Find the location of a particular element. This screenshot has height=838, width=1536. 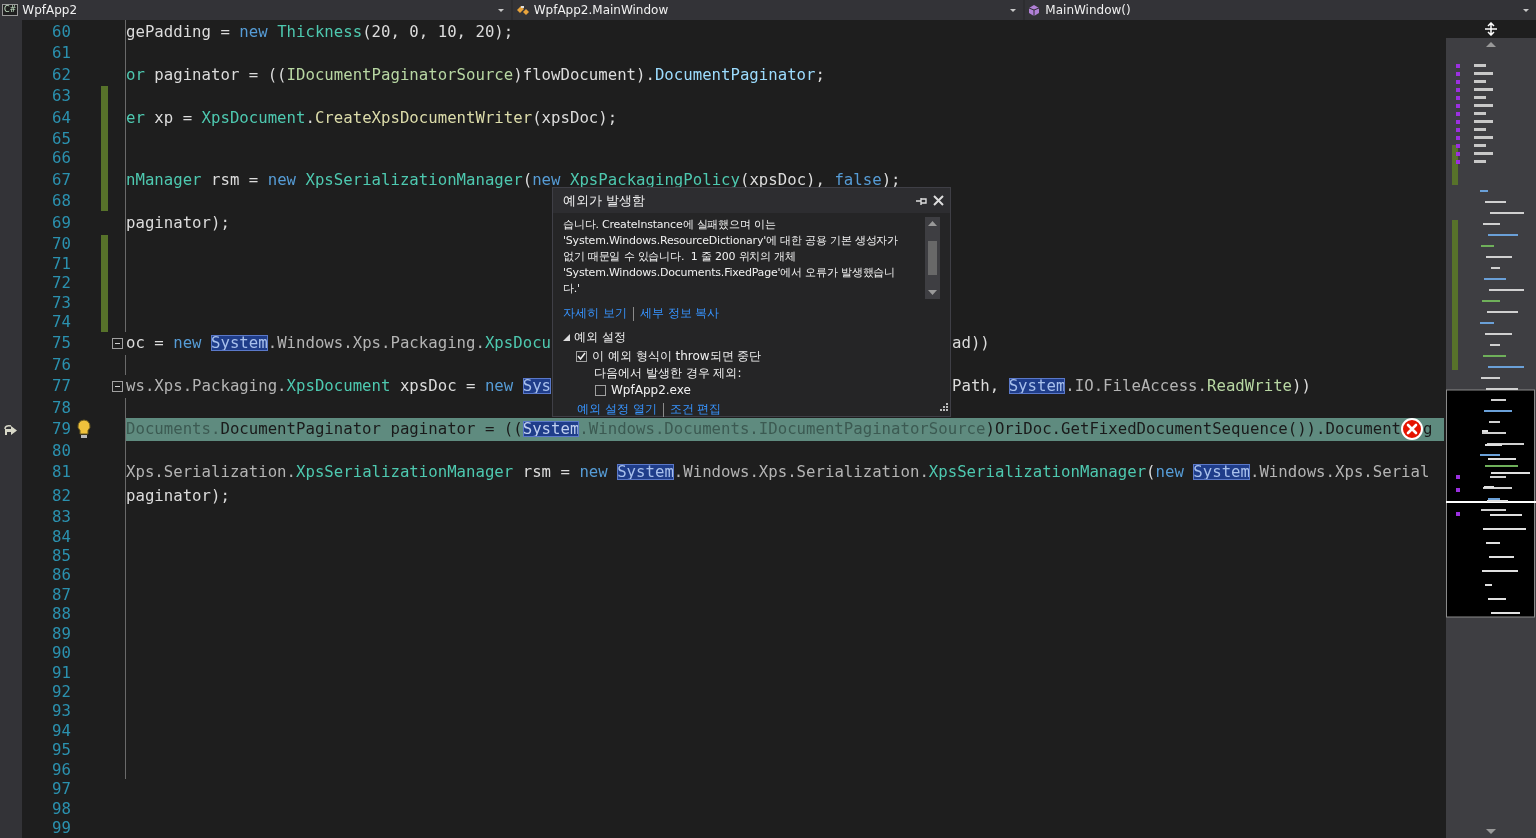

line-number: 84 is located at coordinates (61, 536).